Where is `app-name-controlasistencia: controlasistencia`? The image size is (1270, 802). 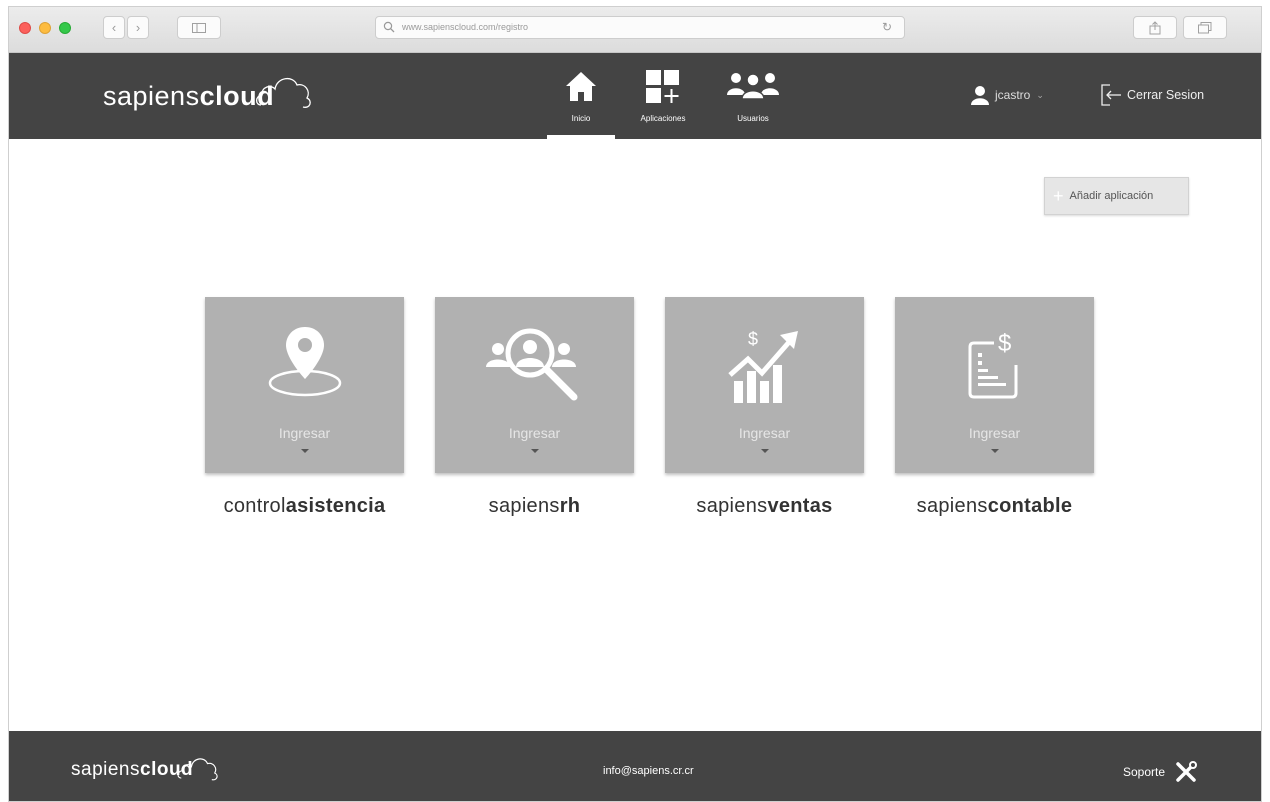 app-name-controlasistencia: controlasistencia is located at coordinates (304, 506).